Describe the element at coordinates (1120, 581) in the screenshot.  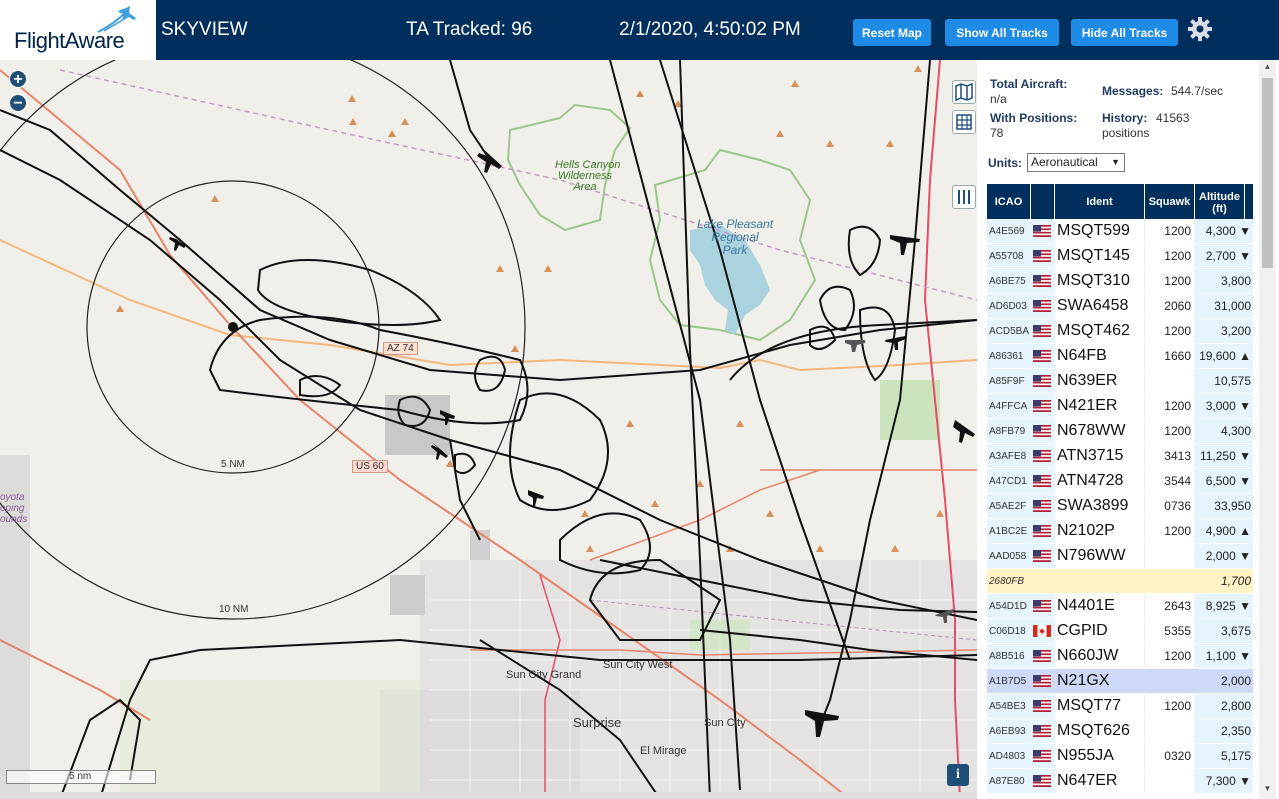
I see `table-row: 2680FB 1,700` at that location.